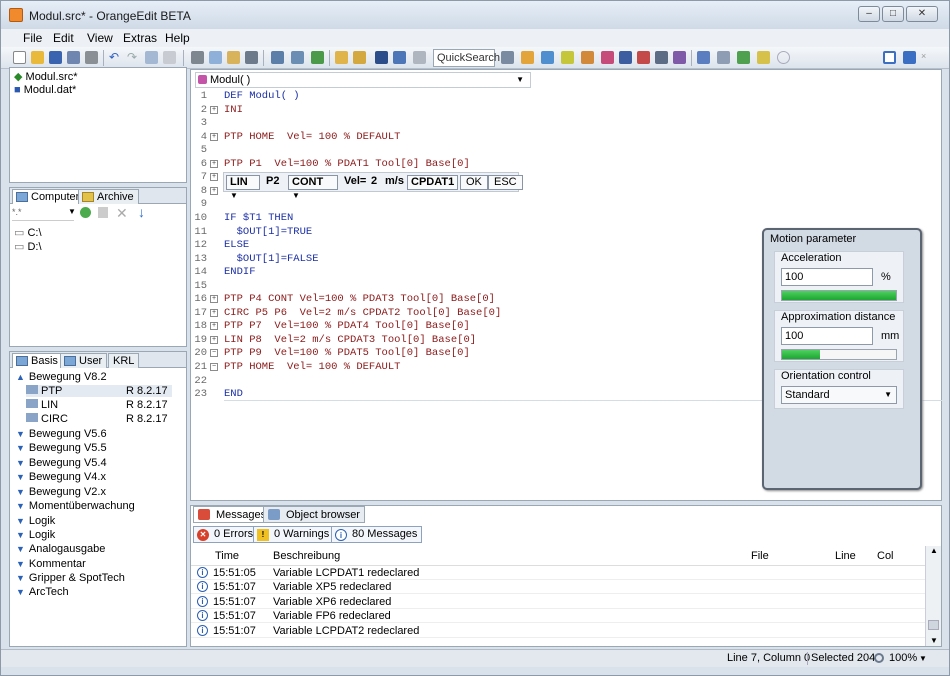 The image size is (950, 676). I want to click on code-line: LIN P8 Vel=2 m/s CPDAT3 Tool[0] Base[0], so click(350, 340).